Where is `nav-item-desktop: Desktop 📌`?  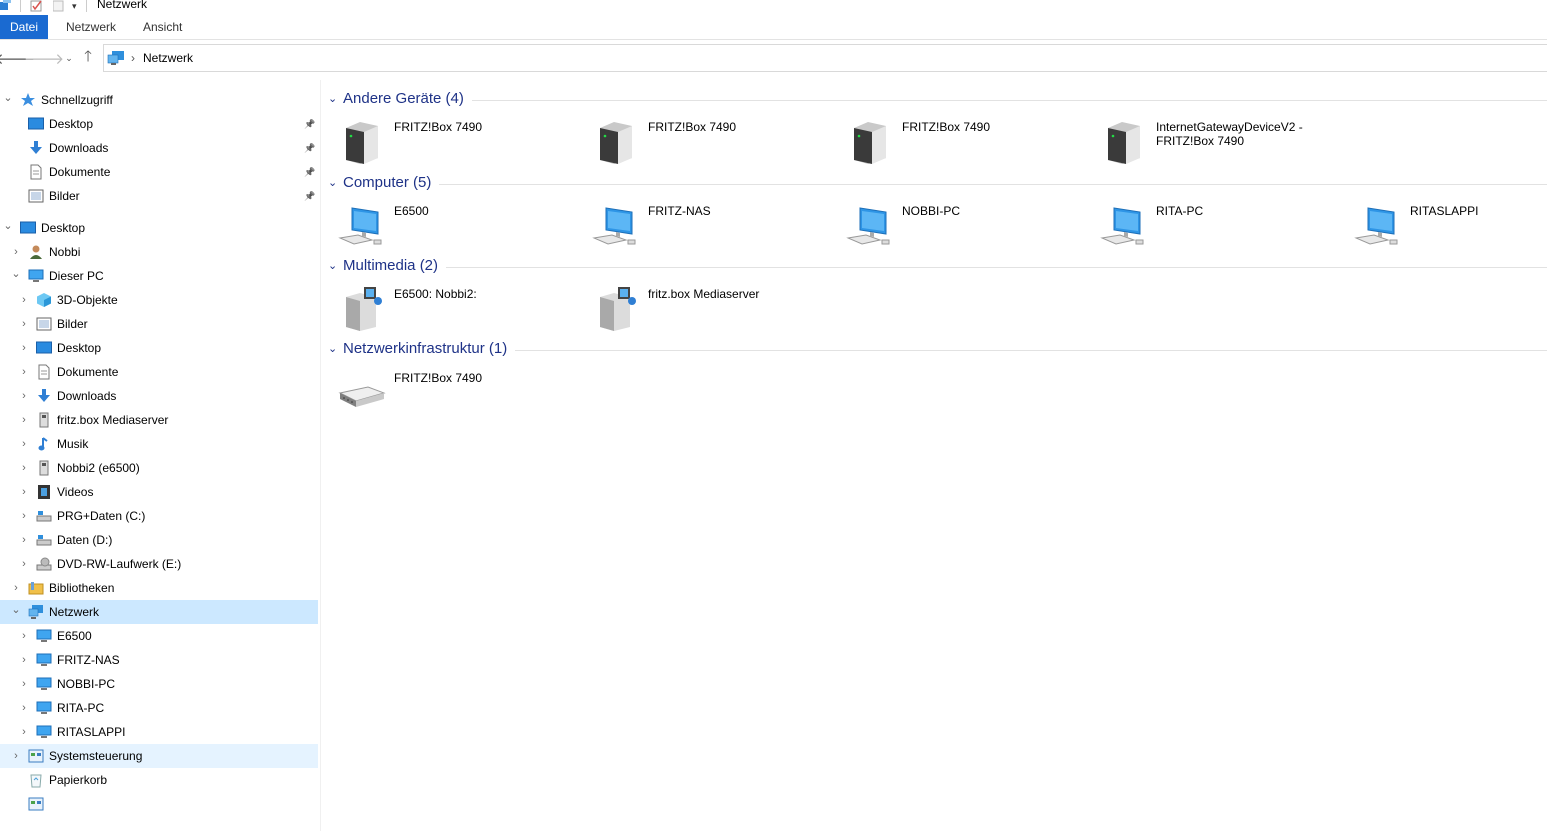
nav-item-desktop: Desktop 📌 is located at coordinates (159, 124).